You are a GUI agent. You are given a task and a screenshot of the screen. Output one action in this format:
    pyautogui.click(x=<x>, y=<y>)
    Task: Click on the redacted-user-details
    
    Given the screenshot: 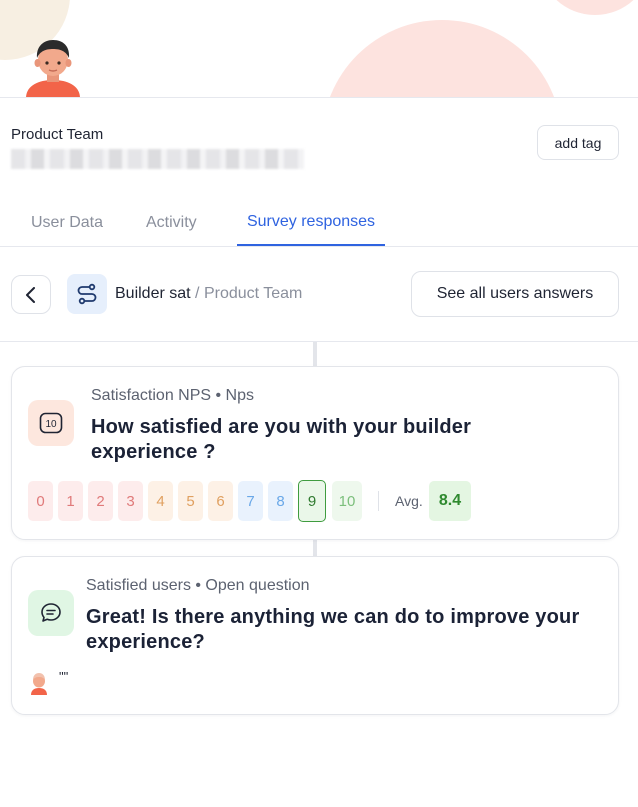 What is the action you would take?
    pyautogui.click(x=157, y=159)
    